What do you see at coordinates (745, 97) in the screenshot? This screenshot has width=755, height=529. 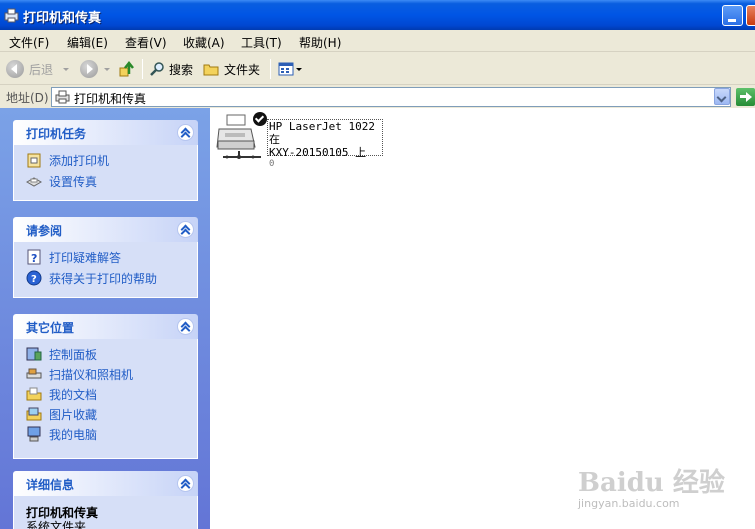 I see `go-arrow-icon` at bounding box center [745, 97].